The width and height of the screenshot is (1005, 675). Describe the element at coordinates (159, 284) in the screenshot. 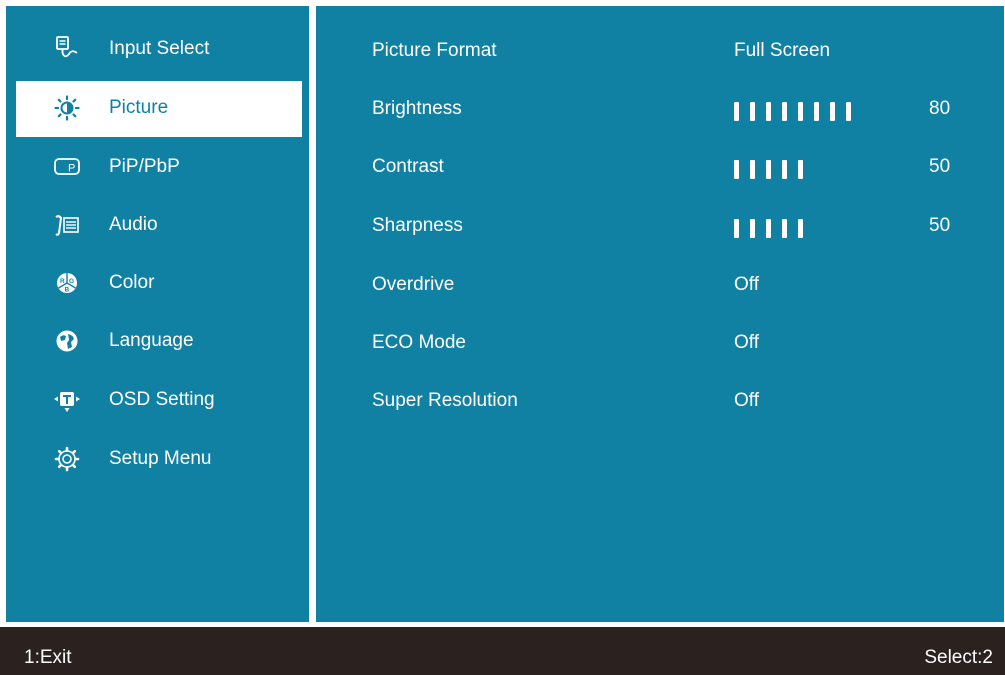

I see `sidebar-item-color: R G B Color` at that location.